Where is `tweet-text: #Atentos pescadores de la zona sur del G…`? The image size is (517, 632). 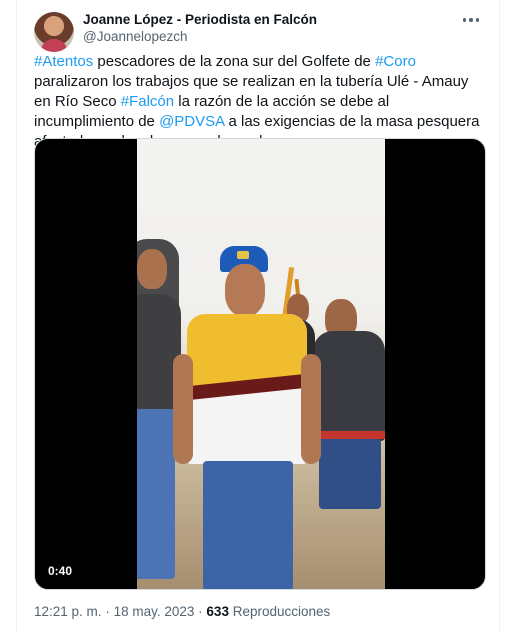 tweet-text: #Atentos pescadores de la zona sur del G… is located at coordinates (261, 102).